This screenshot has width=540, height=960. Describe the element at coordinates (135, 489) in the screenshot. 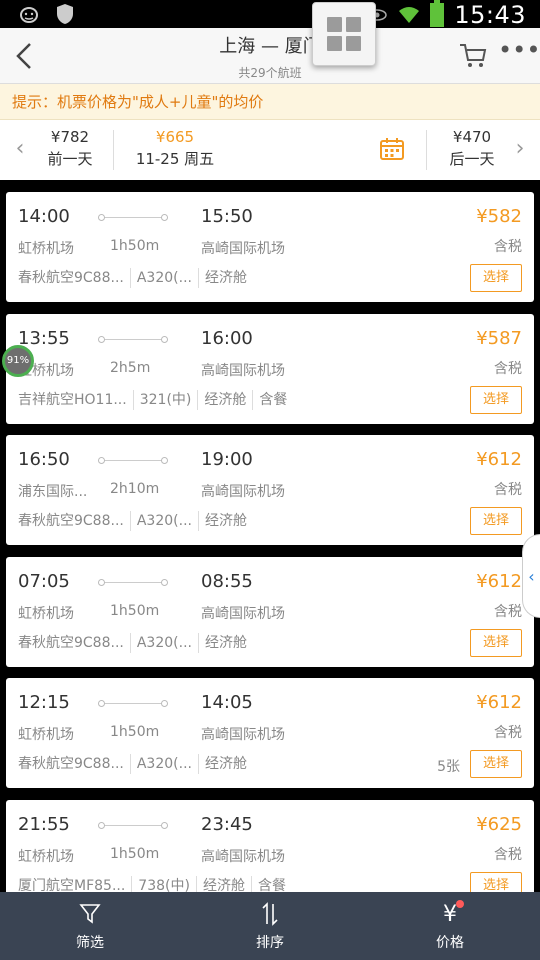

I see `flight-duration: 2h10m` at that location.